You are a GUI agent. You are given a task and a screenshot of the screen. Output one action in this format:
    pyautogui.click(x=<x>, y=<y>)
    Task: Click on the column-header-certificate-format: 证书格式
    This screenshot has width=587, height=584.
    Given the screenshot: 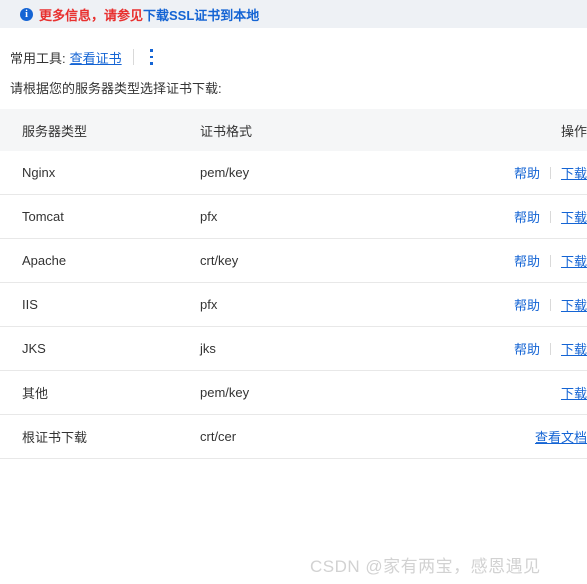 What is the action you would take?
    pyautogui.click(x=350, y=130)
    